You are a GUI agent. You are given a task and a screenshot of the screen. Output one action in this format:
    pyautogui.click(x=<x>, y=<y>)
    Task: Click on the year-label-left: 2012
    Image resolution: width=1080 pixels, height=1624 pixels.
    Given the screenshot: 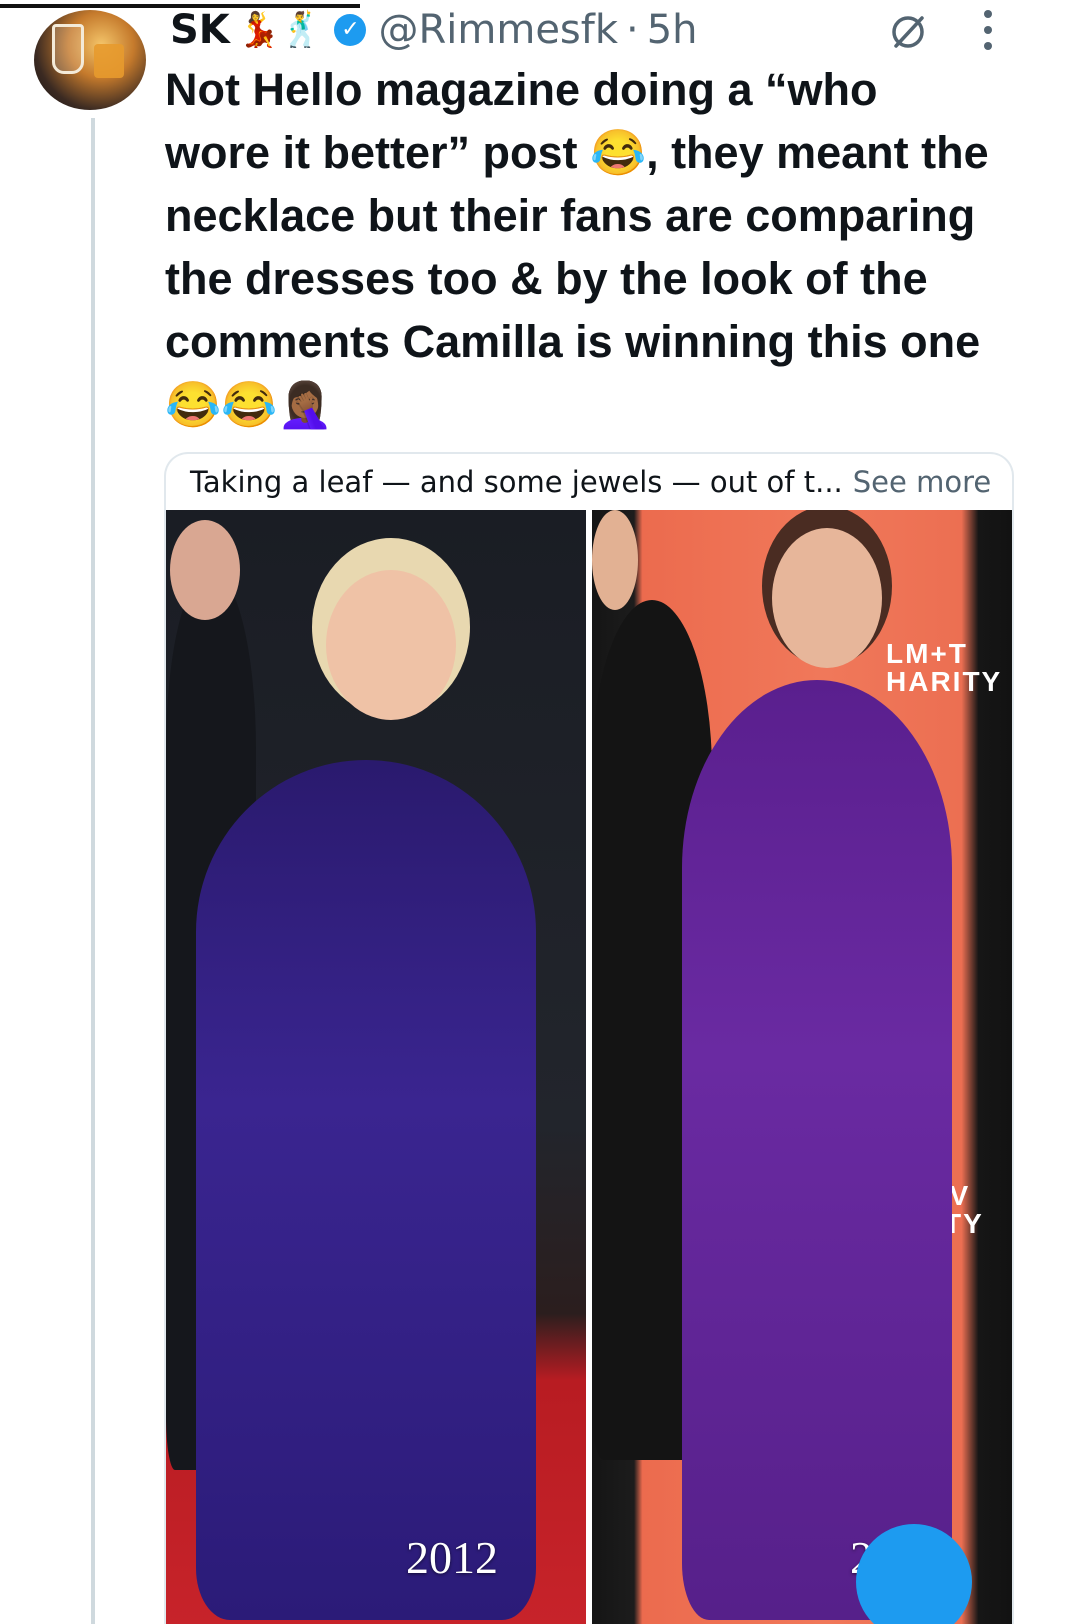 What is the action you would take?
    pyautogui.click(x=452, y=1557)
    